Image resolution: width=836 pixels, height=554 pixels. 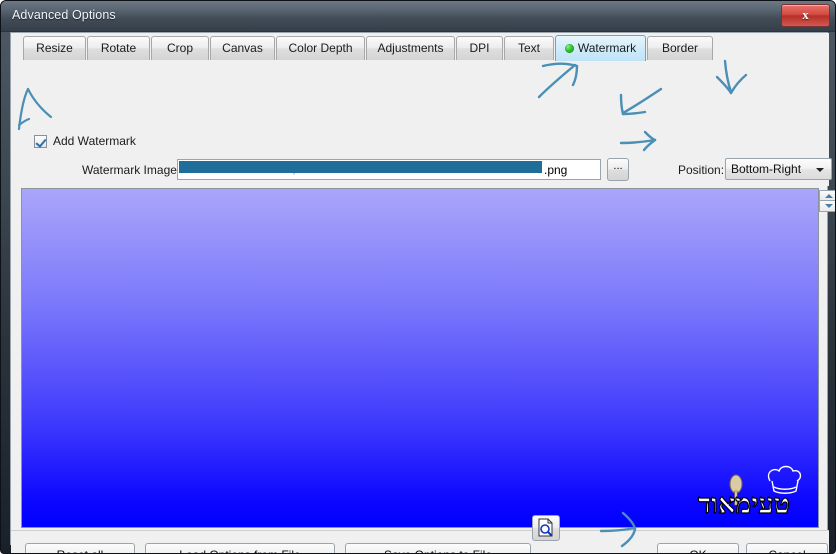 I want to click on close-icon: x, so click(x=805, y=14).